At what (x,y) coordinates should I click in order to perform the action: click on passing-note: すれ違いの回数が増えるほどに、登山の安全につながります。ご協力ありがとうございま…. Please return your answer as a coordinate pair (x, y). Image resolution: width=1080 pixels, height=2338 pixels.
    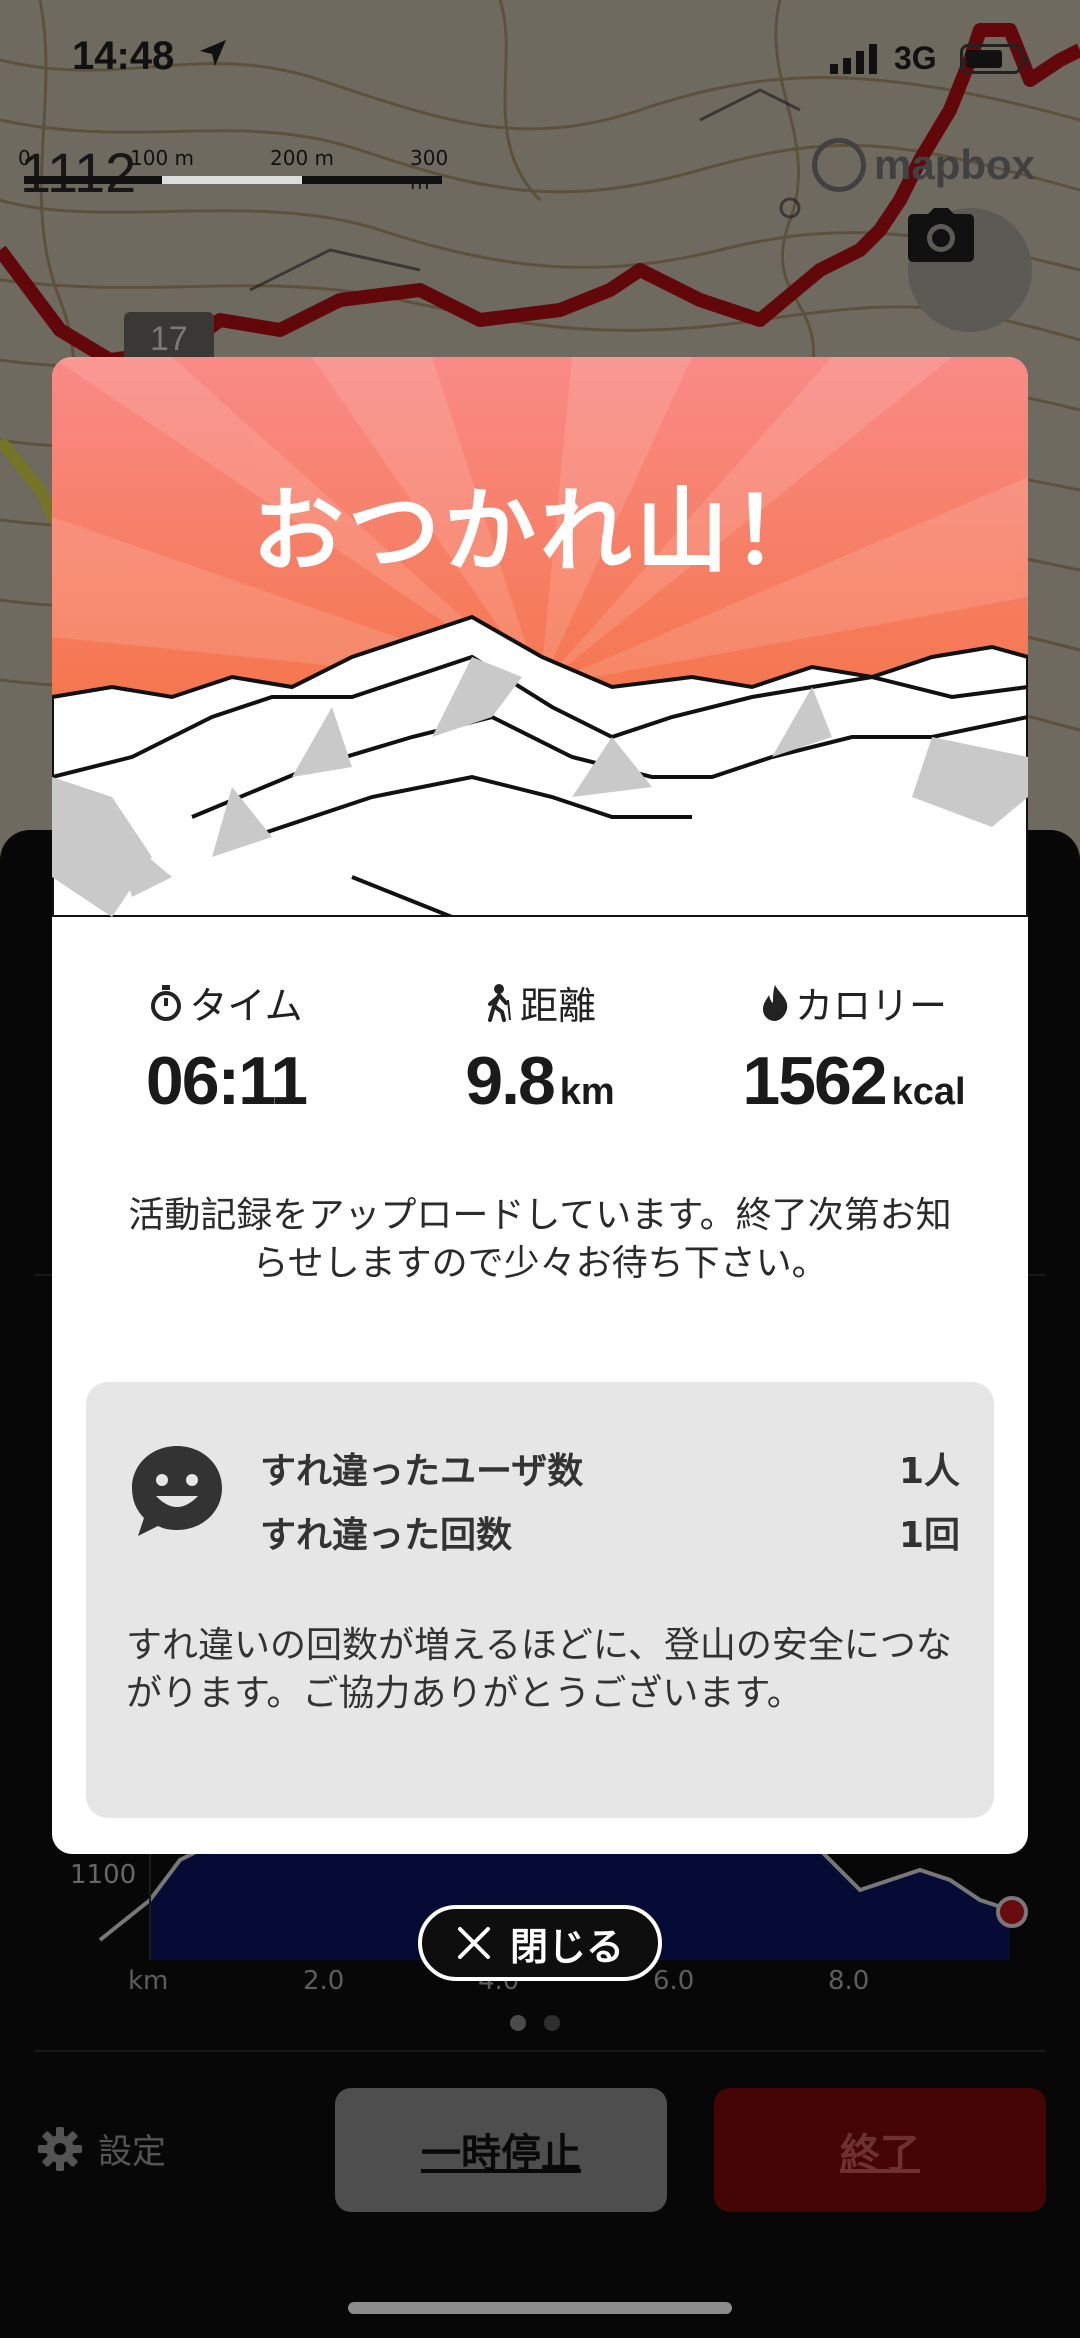
    Looking at the image, I should click on (539, 1669).